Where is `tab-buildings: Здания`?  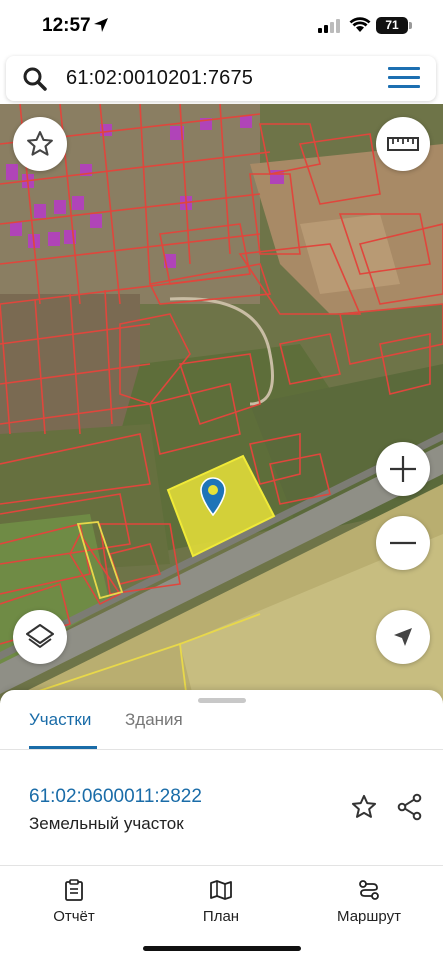 tab-buildings: Здания is located at coordinates (154, 720).